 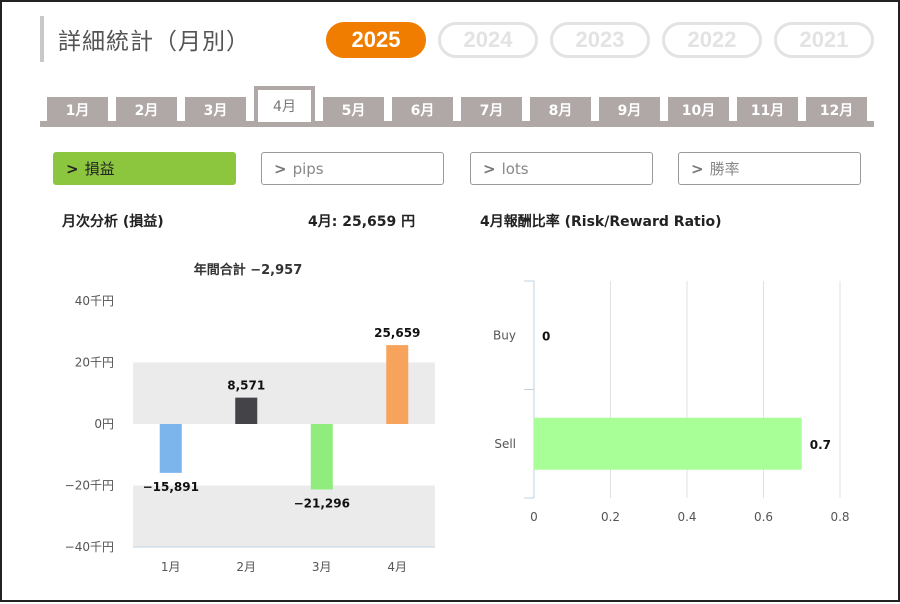 What do you see at coordinates (89, 547) in the screenshot?
I see `y-tick-label: −40千円` at bounding box center [89, 547].